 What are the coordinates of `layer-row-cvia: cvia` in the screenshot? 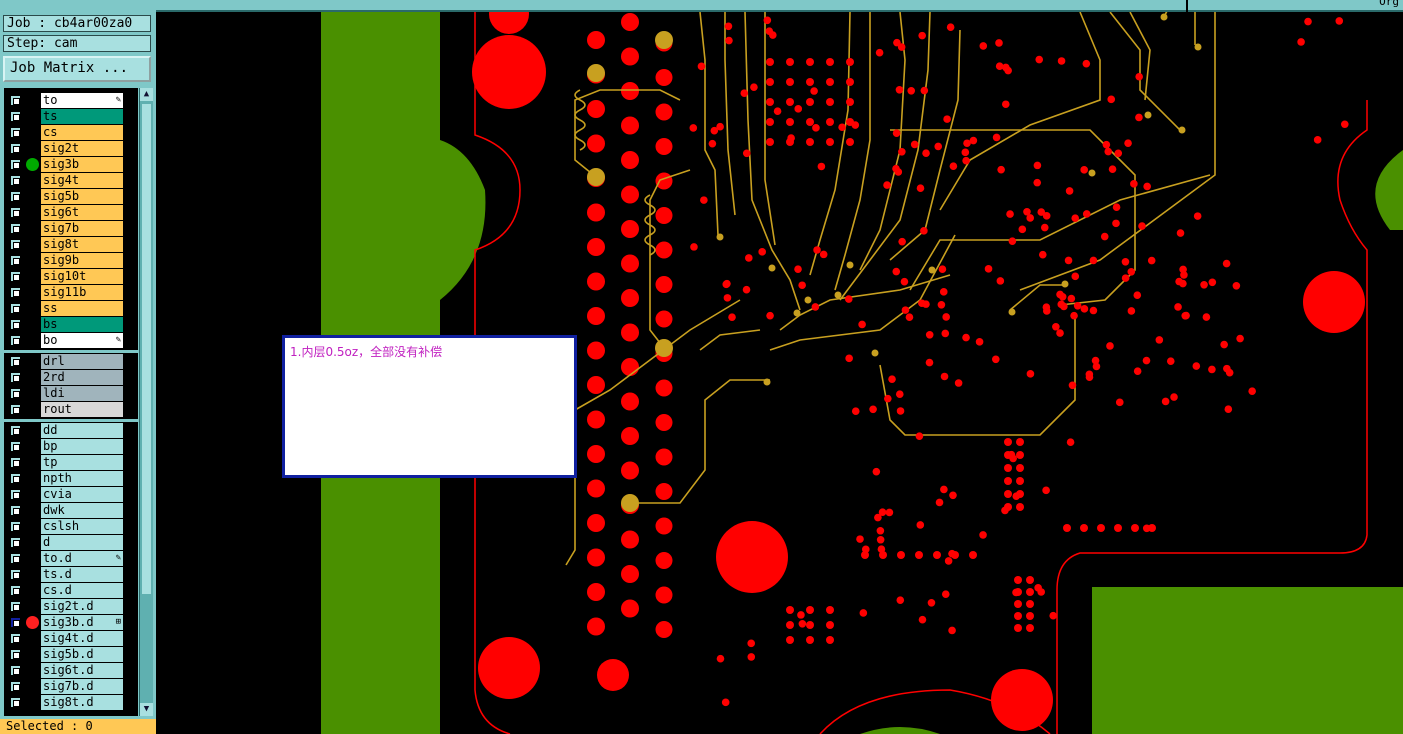 It's located at (71, 494).